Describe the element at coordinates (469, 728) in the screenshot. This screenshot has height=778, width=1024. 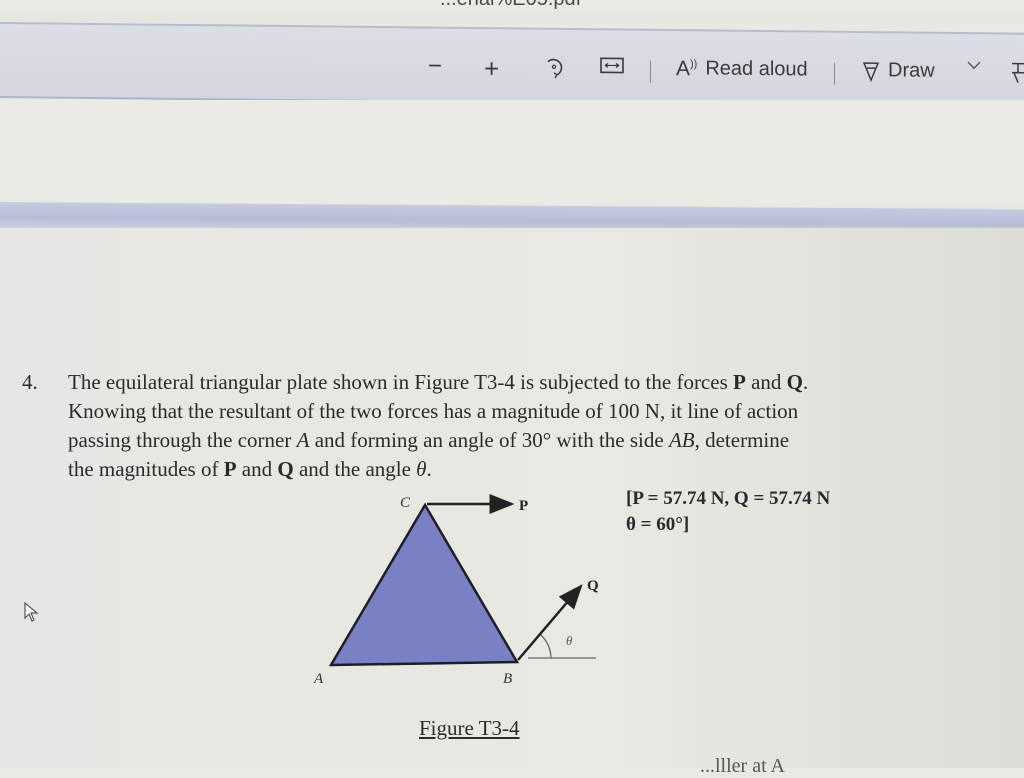
I see `figure-caption: Figure T3-4` at that location.